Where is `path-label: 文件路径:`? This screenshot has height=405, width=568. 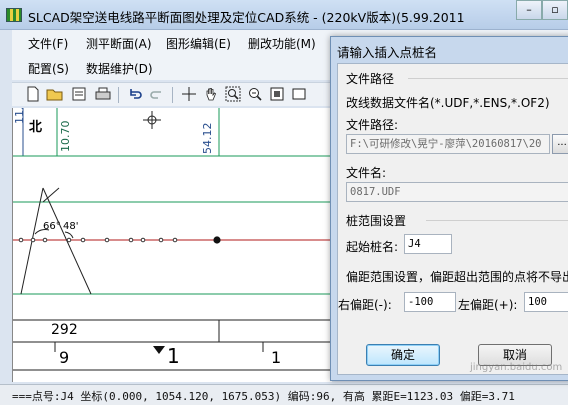
path-label: 文件路径: is located at coordinates (372, 125).